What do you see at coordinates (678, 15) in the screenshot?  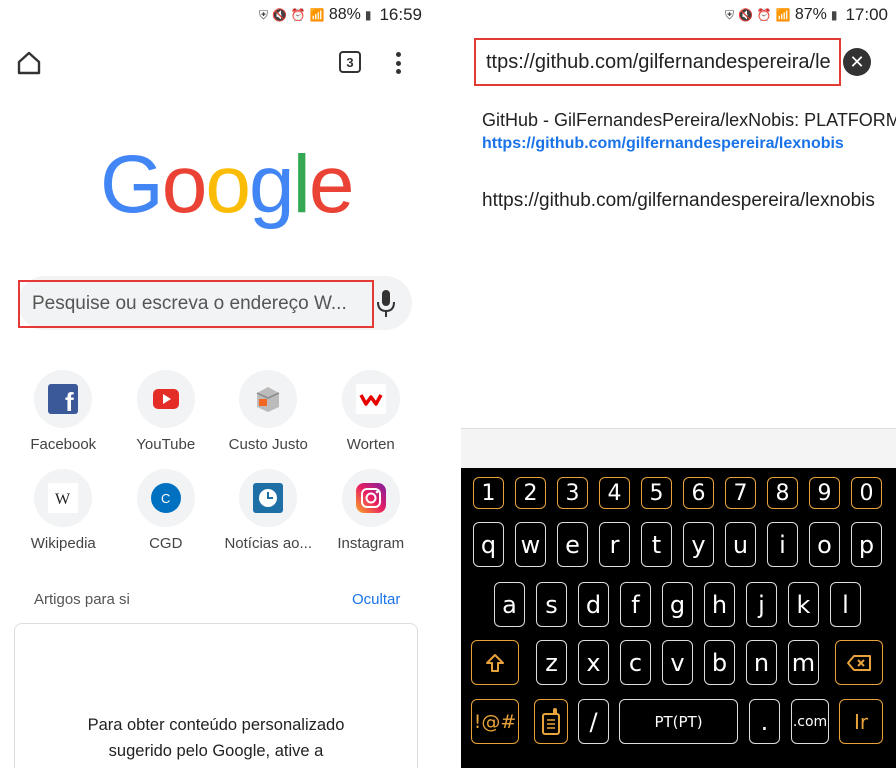 I see `status-bar: ⛨ 🔇 ⏰ 📶 87% ▮ 17:00` at bounding box center [678, 15].